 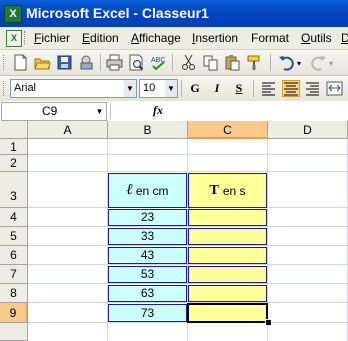 I want to click on menu-donnees: D, so click(x=344, y=38).